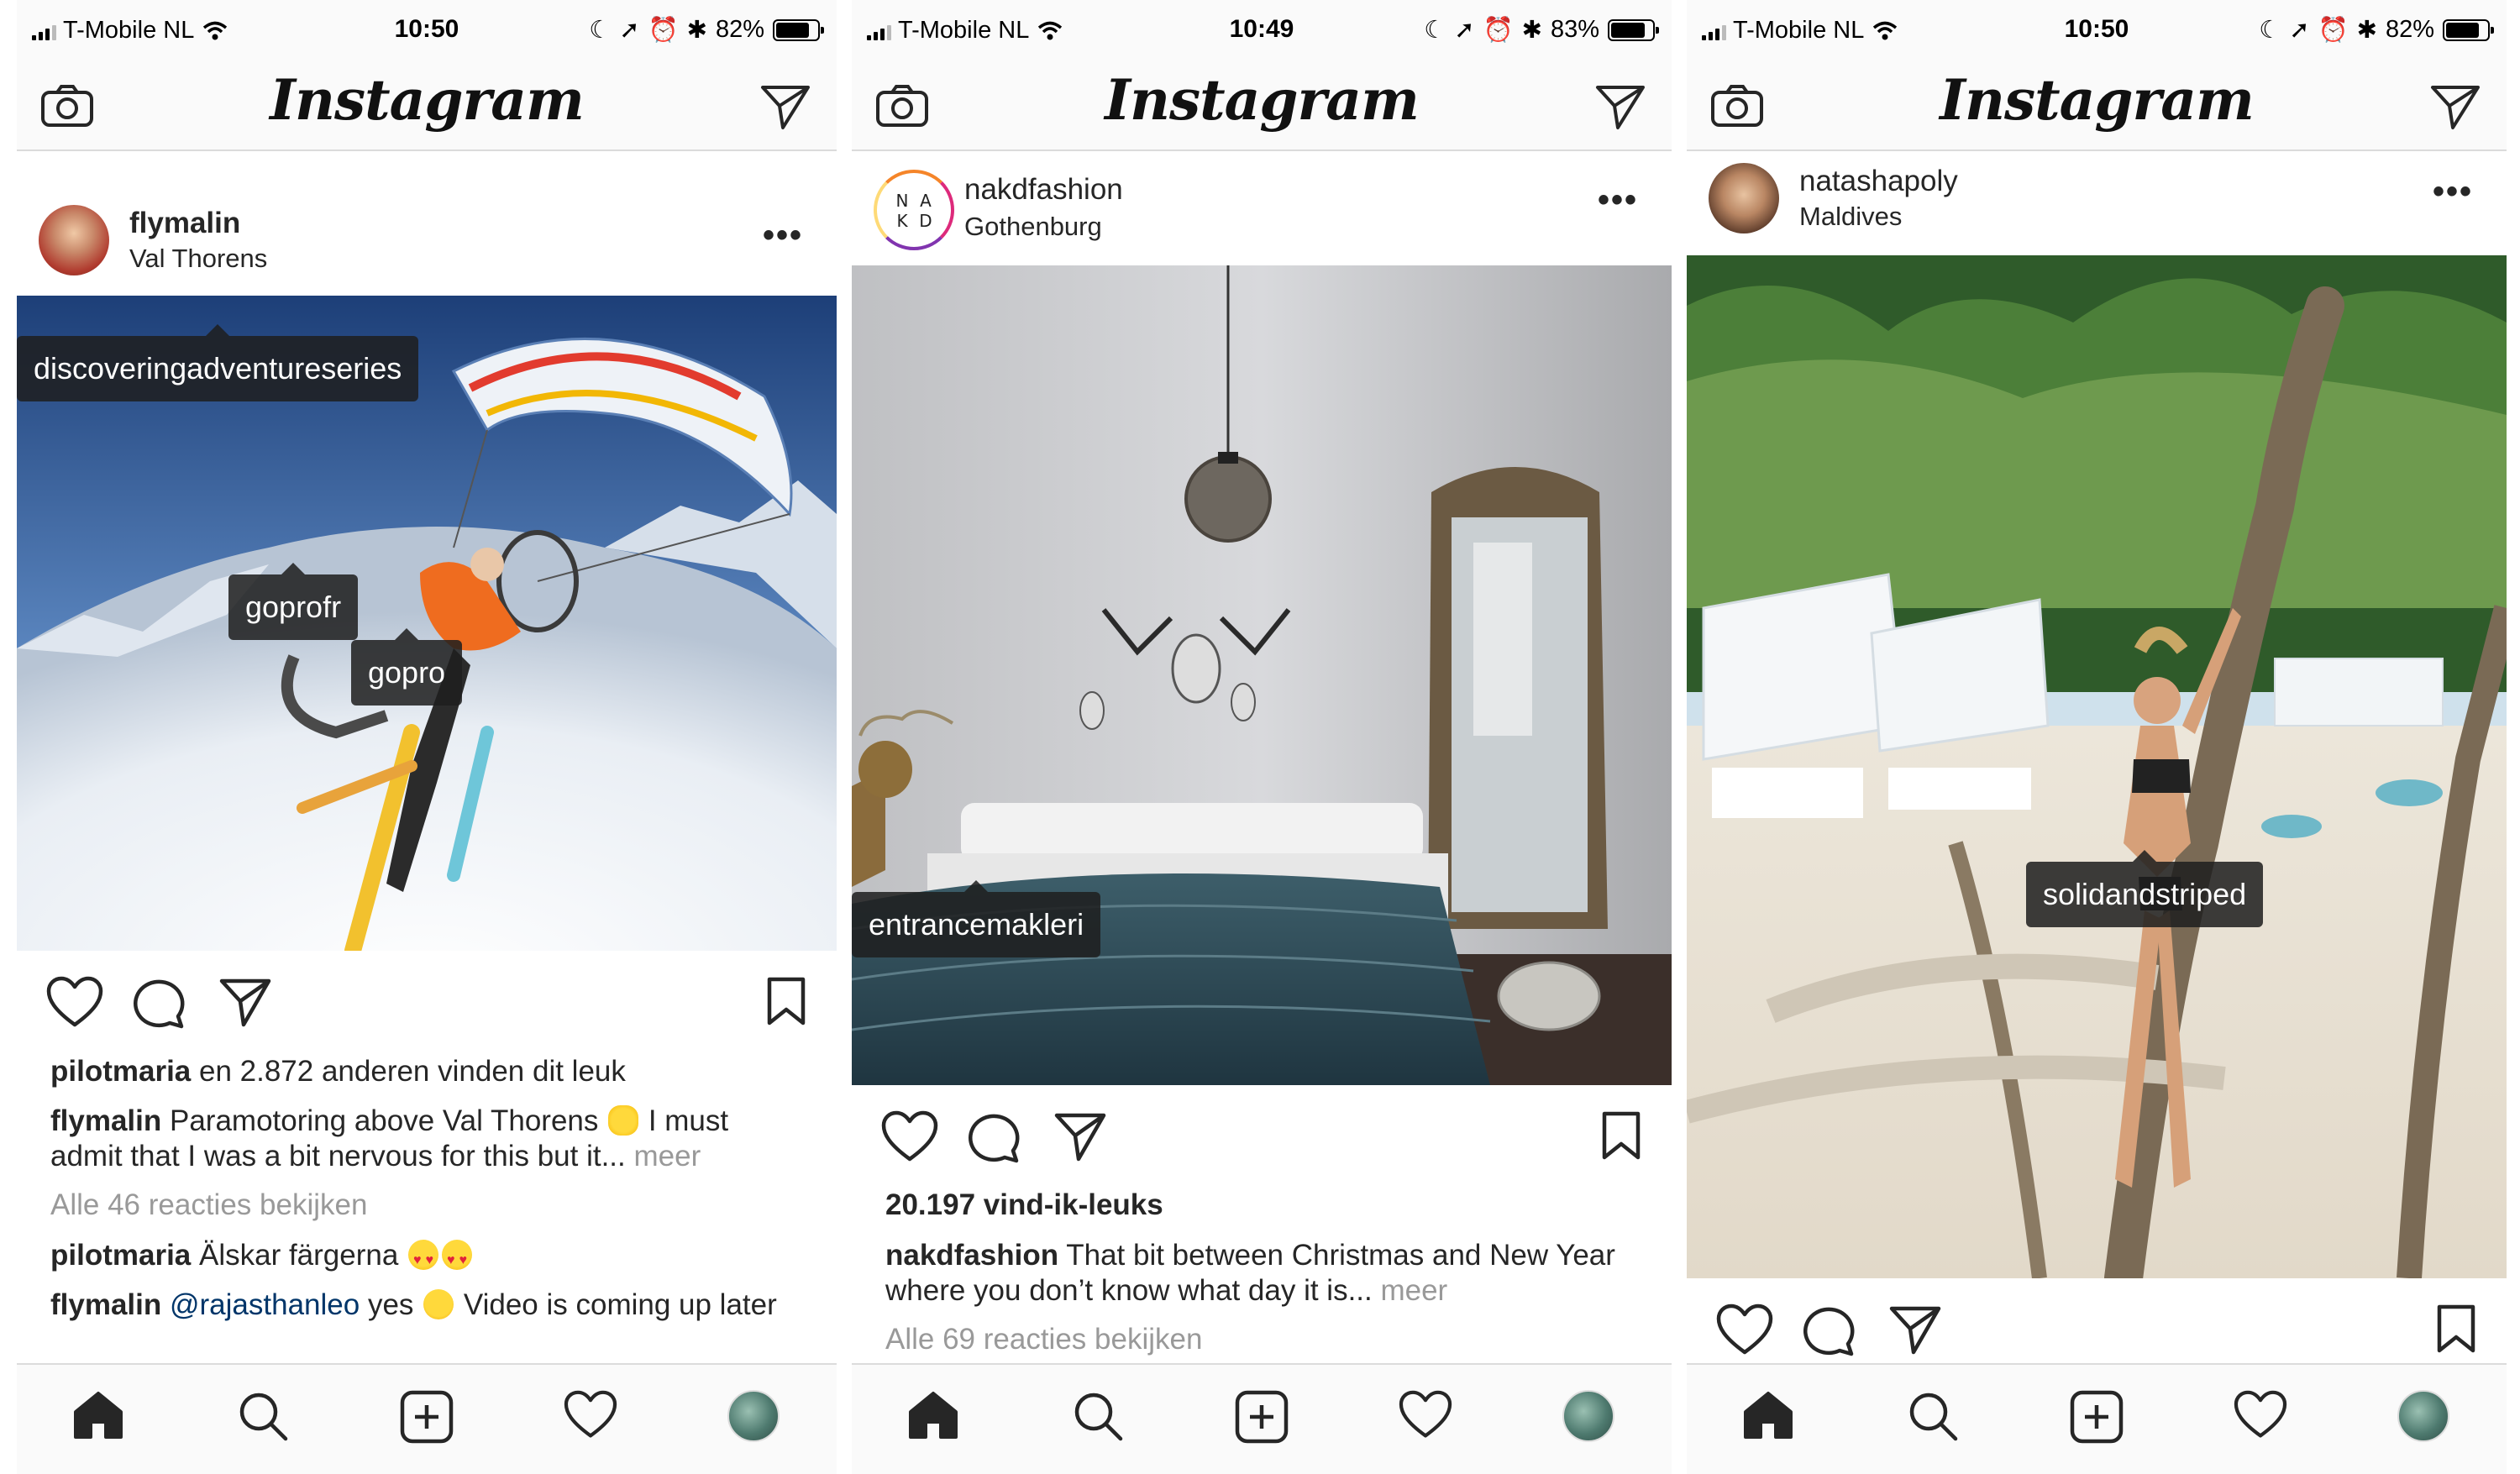 This screenshot has width=2520, height=1474. What do you see at coordinates (616, 1304) in the screenshot?
I see `comment-text-continued: Video is coming up later` at bounding box center [616, 1304].